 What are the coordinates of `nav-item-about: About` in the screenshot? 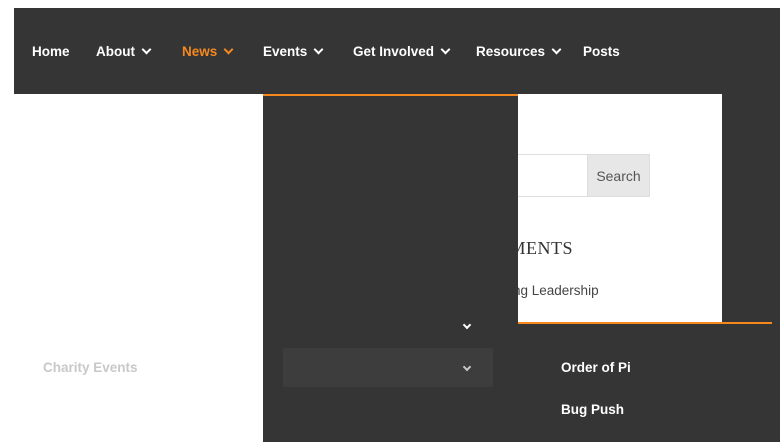 It's located at (124, 51).